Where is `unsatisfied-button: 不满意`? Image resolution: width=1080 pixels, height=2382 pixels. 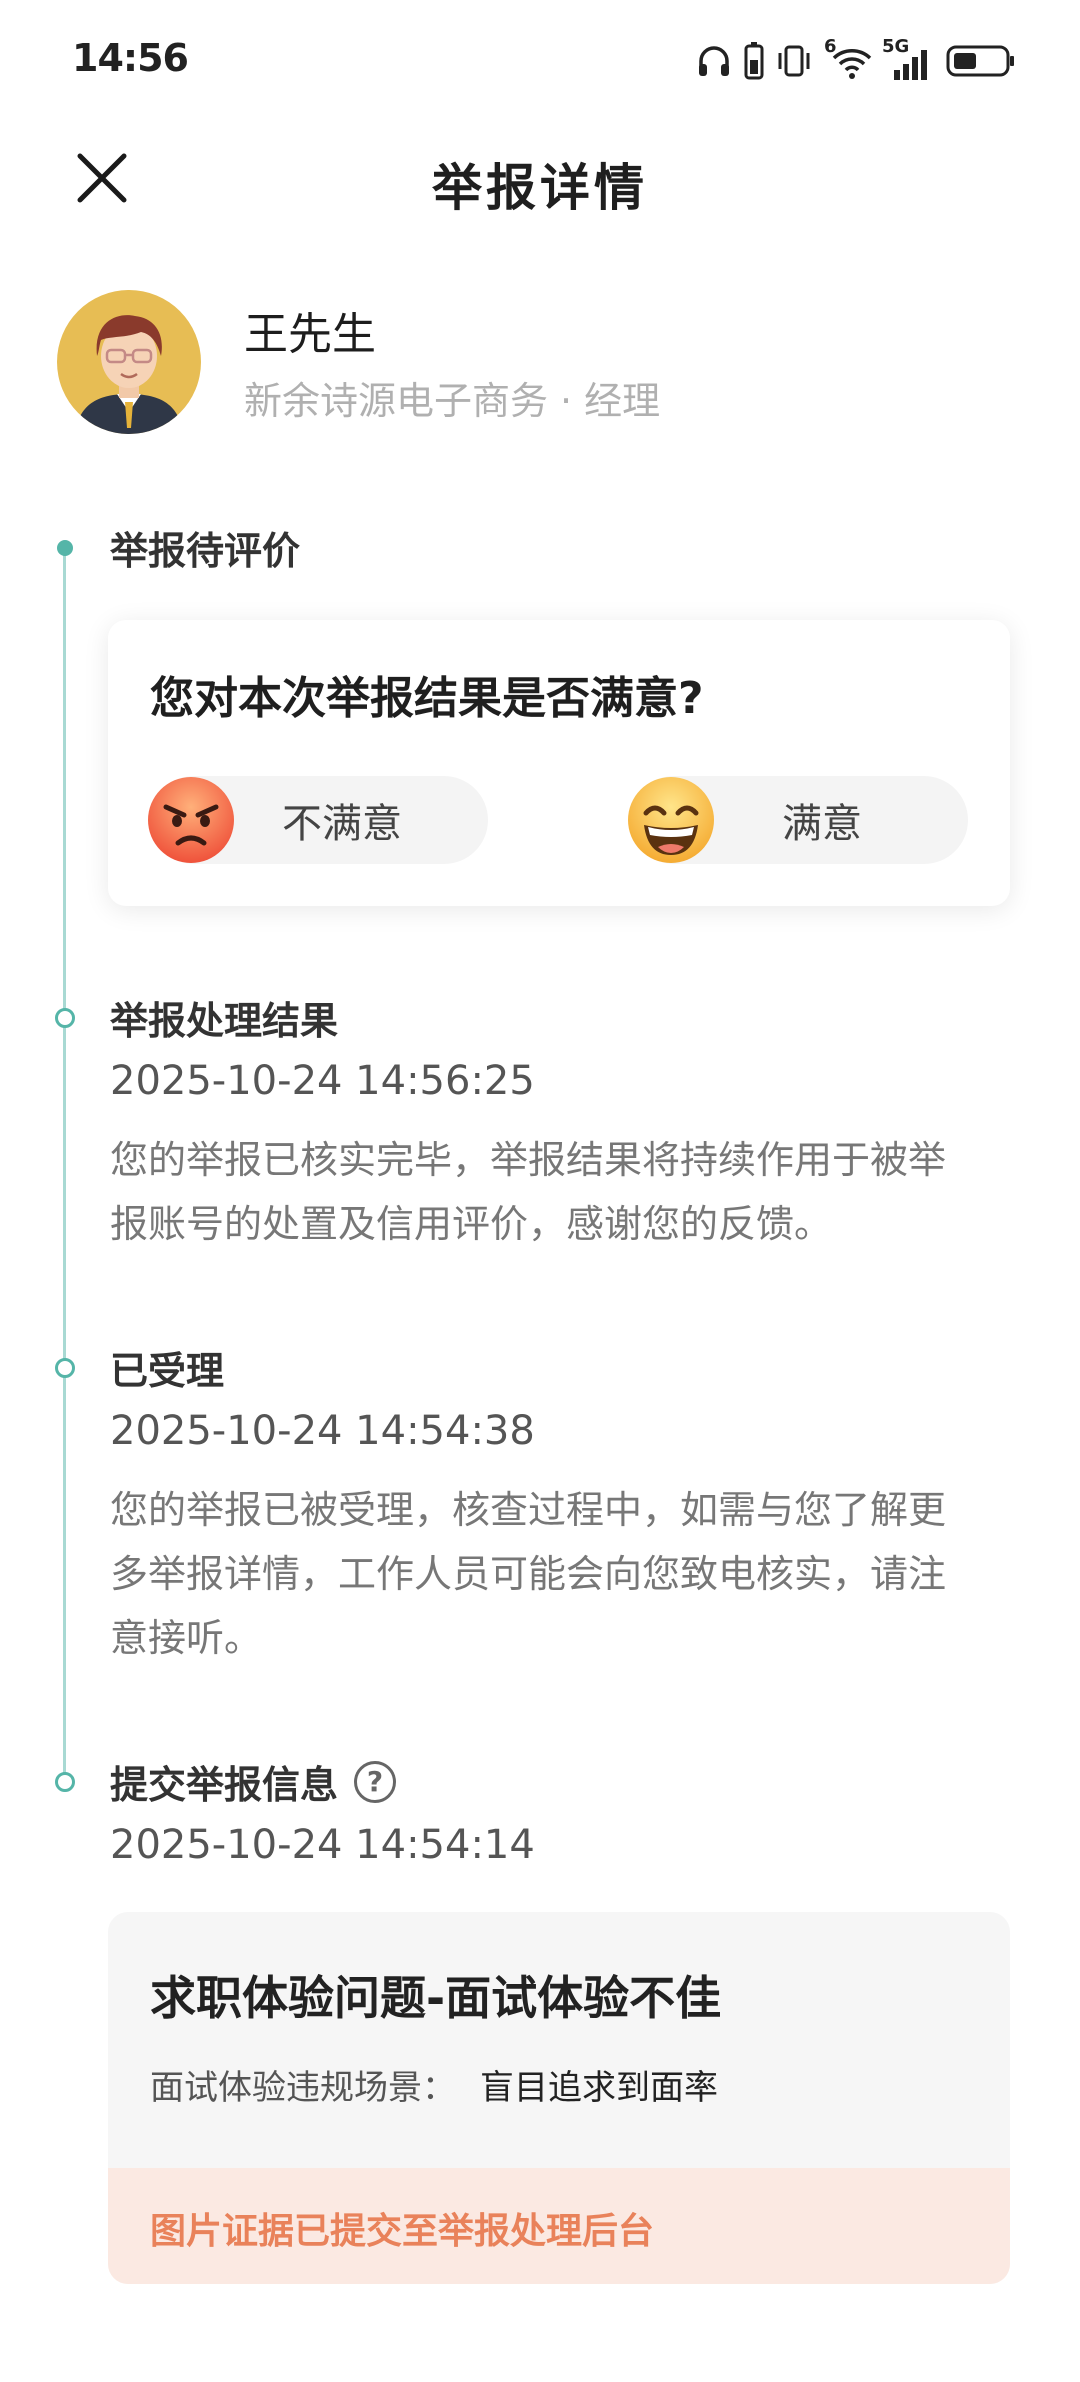 unsatisfied-button: 不满意 is located at coordinates (318, 820).